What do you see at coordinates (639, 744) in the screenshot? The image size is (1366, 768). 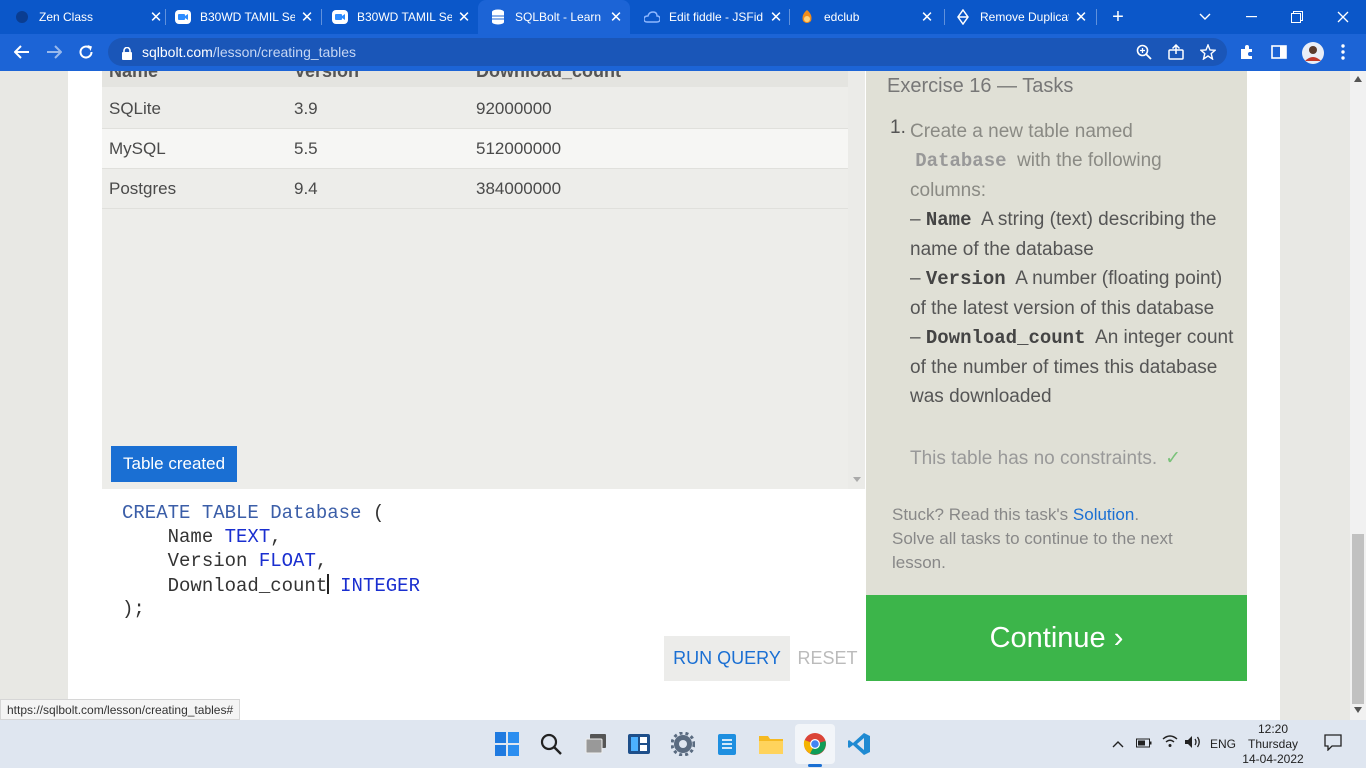 I see `widgets-icon` at bounding box center [639, 744].